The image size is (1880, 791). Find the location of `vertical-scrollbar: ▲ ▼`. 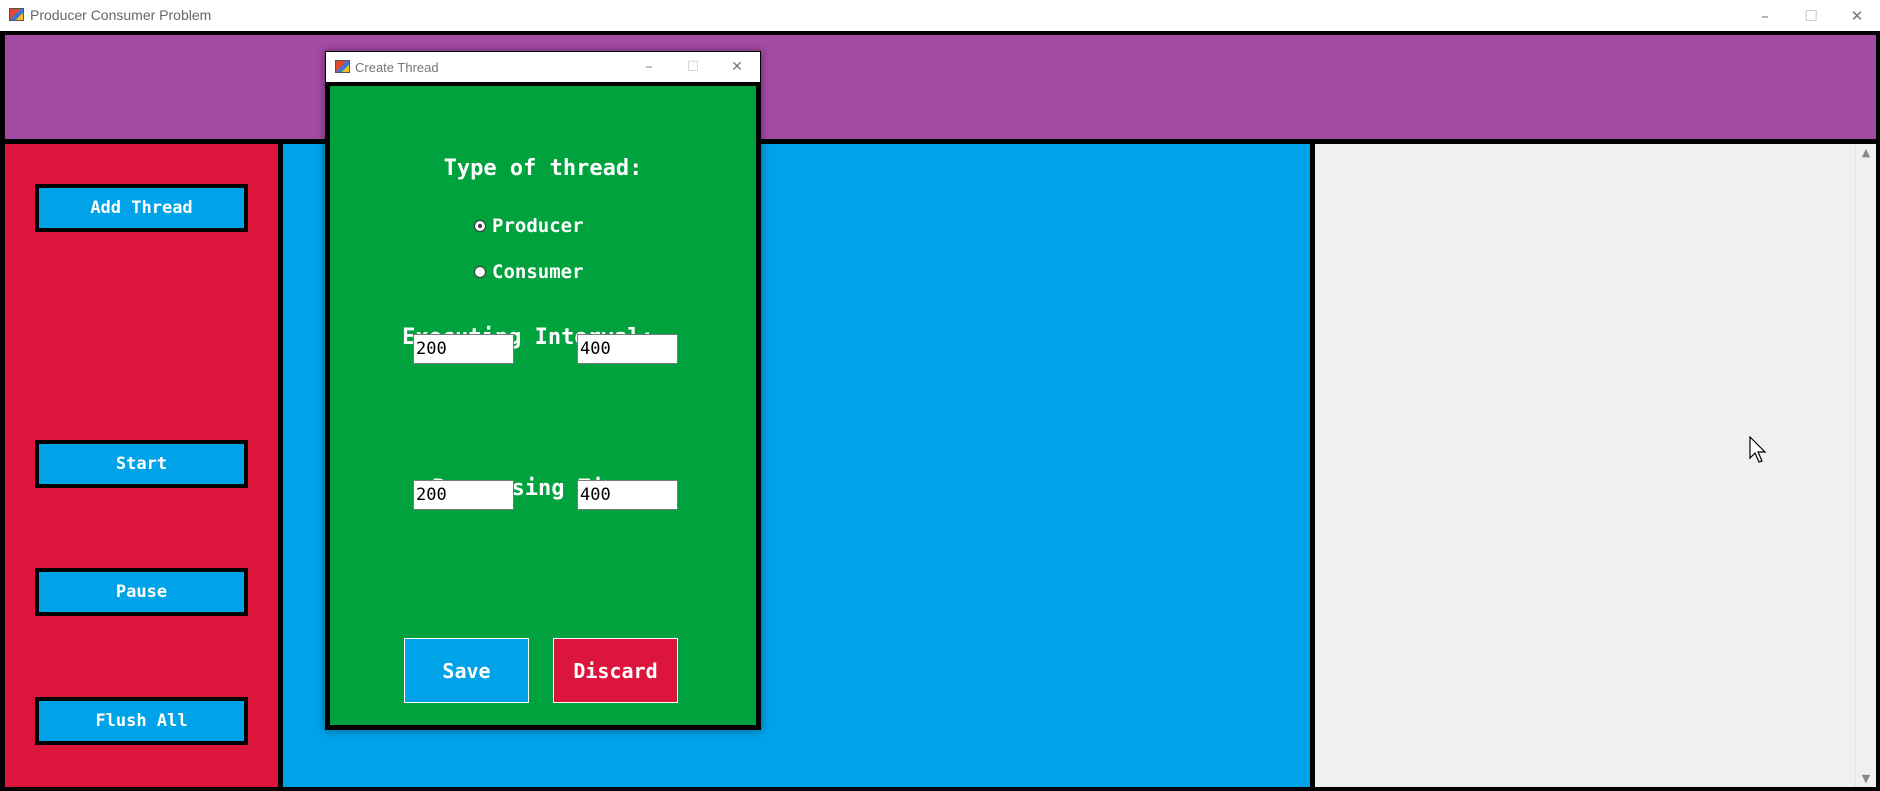

vertical-scrollbar: ▲ ▼ is located at coordinates (1865, 465).